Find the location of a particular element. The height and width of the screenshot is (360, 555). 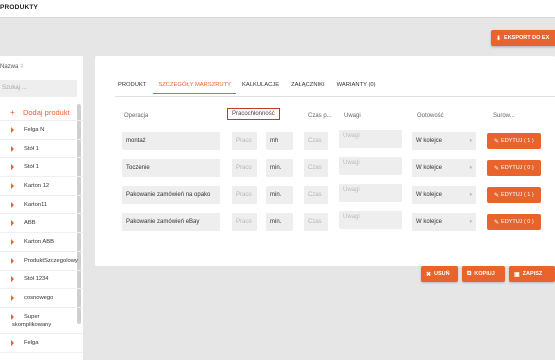

tab-divider is located at coordinates (335, 96).